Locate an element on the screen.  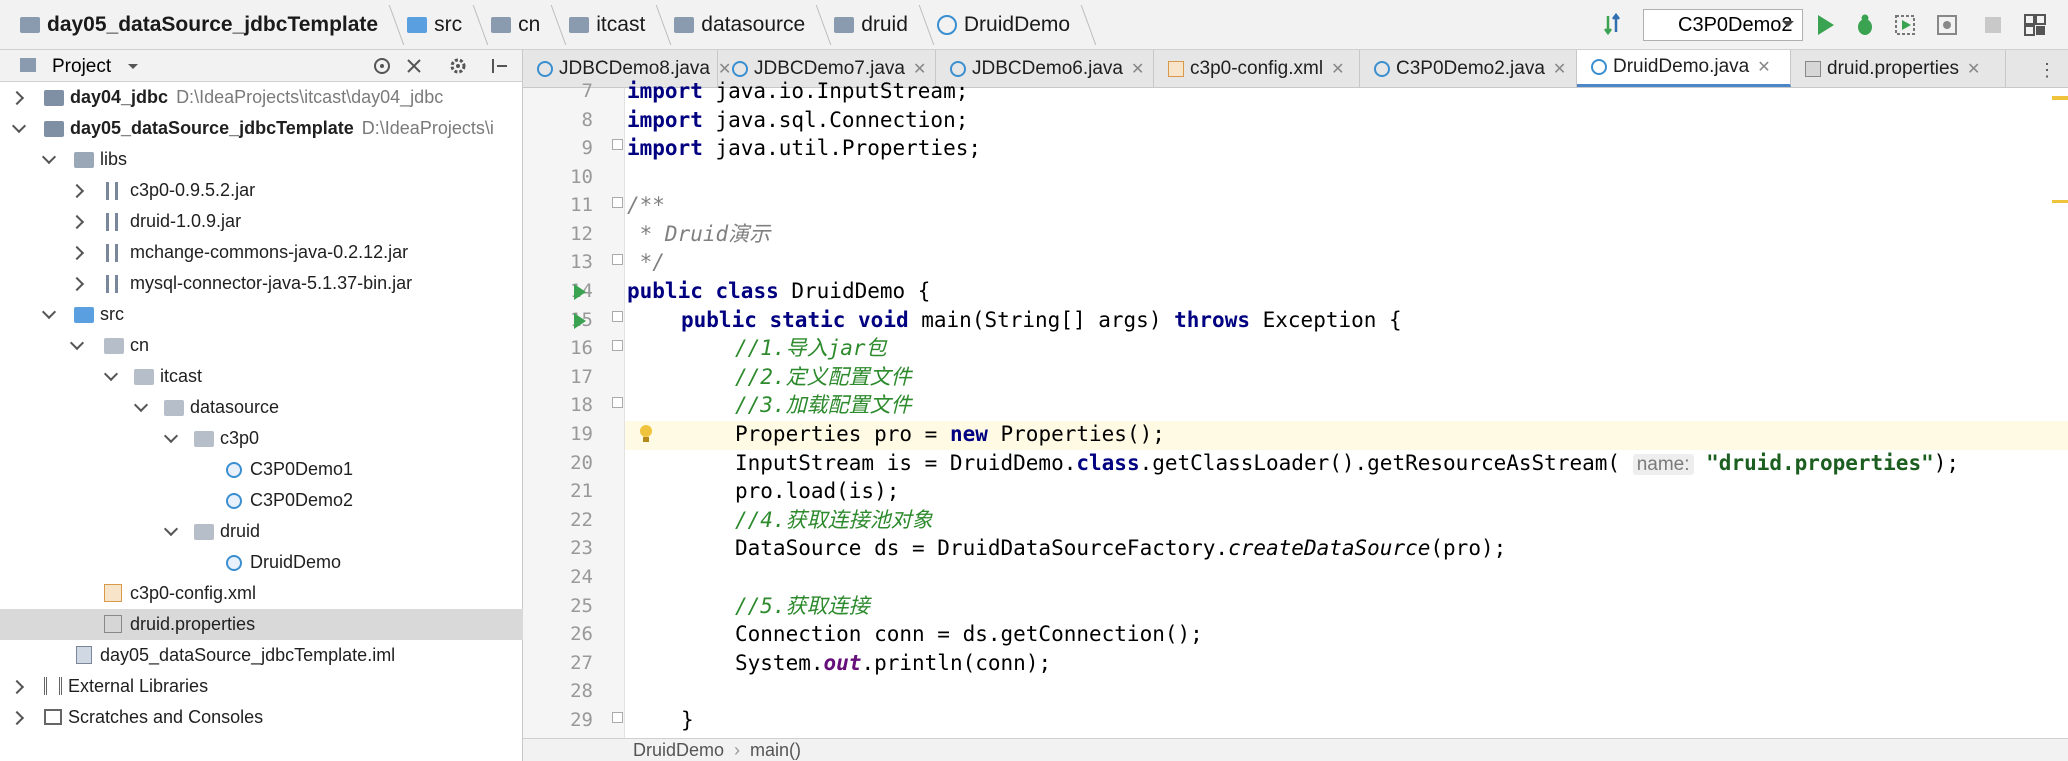
tree-item-jar: mchange-commons-java-0.2.12.jar is located at coordinates (261, 252).